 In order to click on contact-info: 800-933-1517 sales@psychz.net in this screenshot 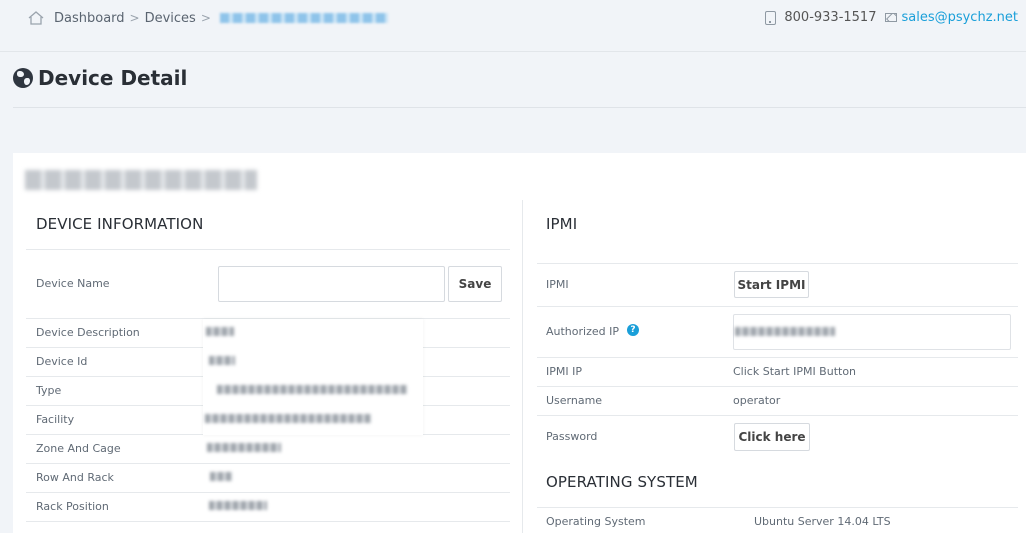, I will do `click(891, 17)`.